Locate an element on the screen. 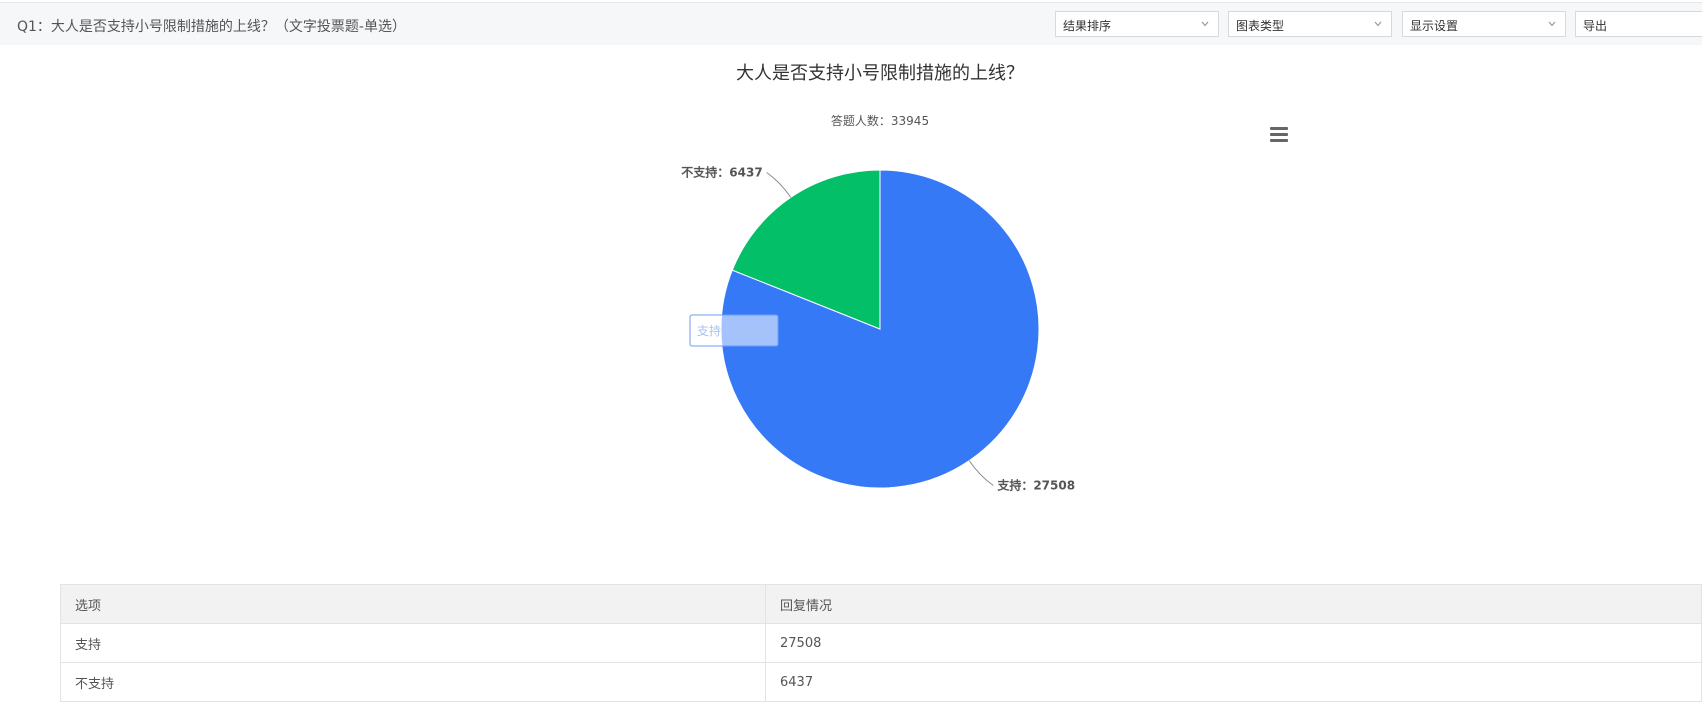 This screenshot has height=706, width=1702. tooltip-text: 支持：27508 is located at coordinates (734, 330).